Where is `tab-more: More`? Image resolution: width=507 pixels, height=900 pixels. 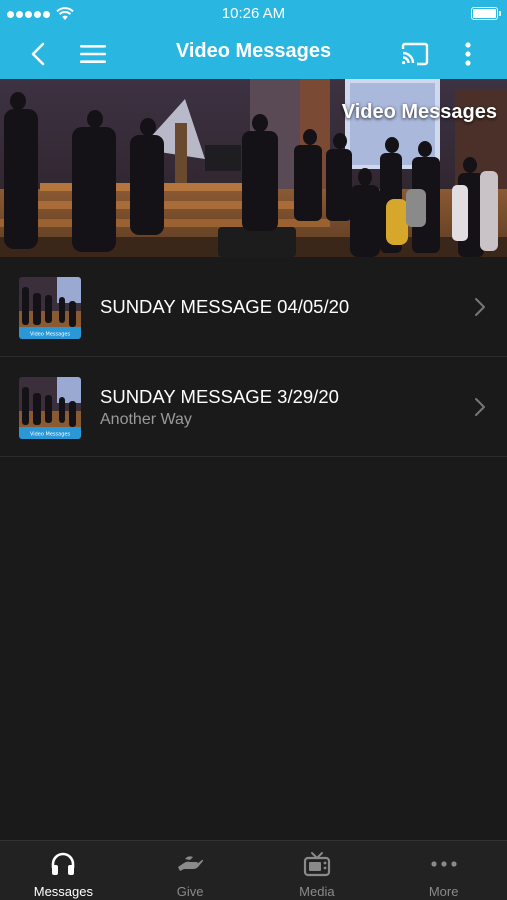
tab-more: More is located at coordinates (443, 870).